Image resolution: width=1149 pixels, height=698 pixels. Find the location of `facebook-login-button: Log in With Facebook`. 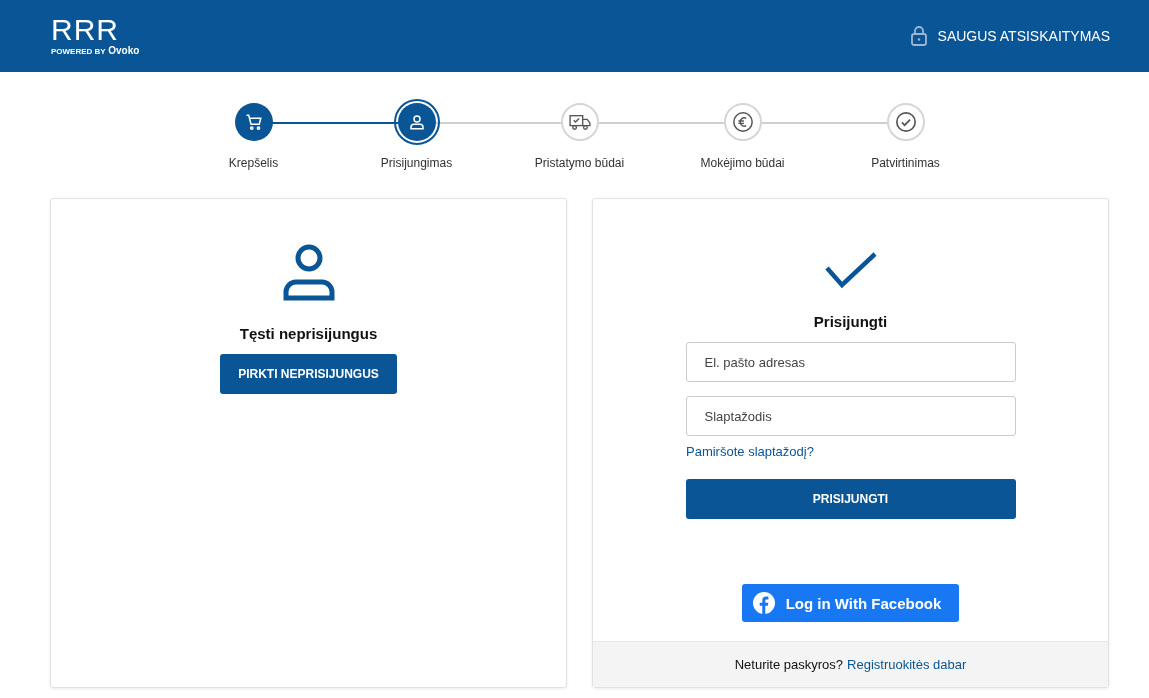

facebook-login-button: Log in With Facebook is located at coordinates (850, 603).